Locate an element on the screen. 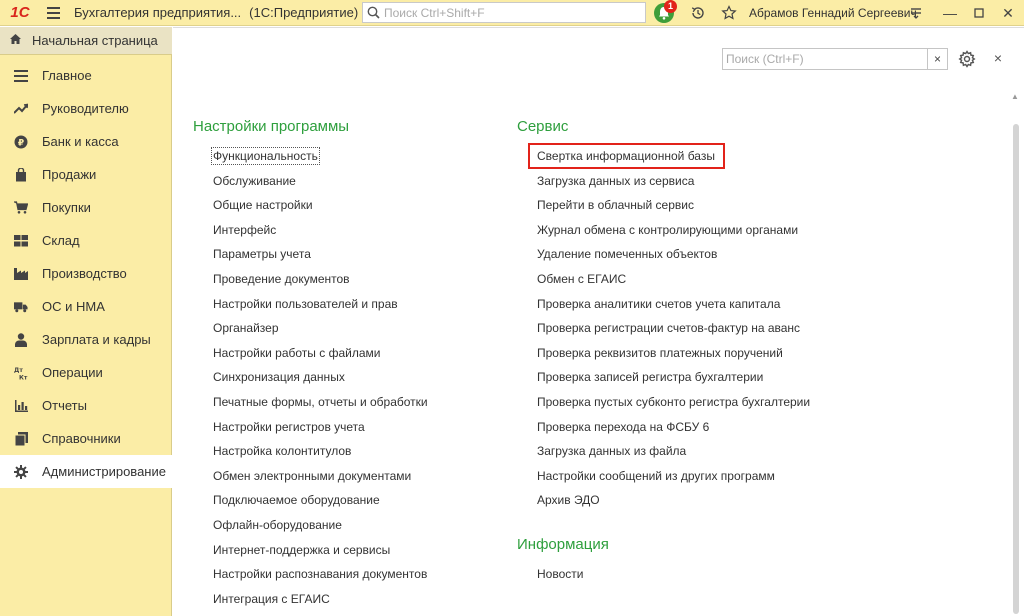 This screenshot has width=1024, height=616. notification-count-badge: 1 is located at coordinates (670, 6).